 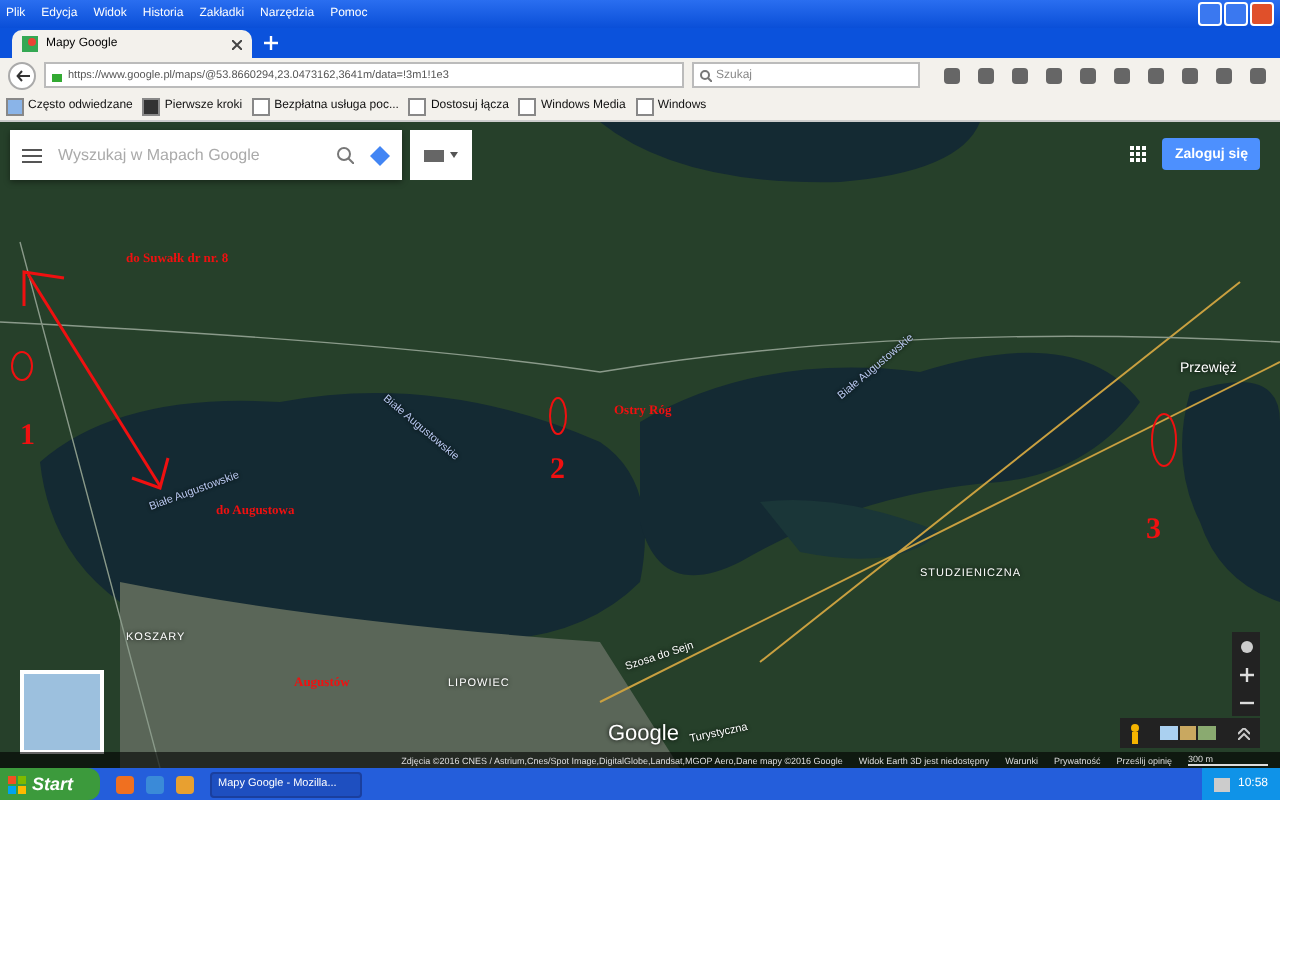 I want to click on annotation-number: 3, so click(x=1153, y=531).